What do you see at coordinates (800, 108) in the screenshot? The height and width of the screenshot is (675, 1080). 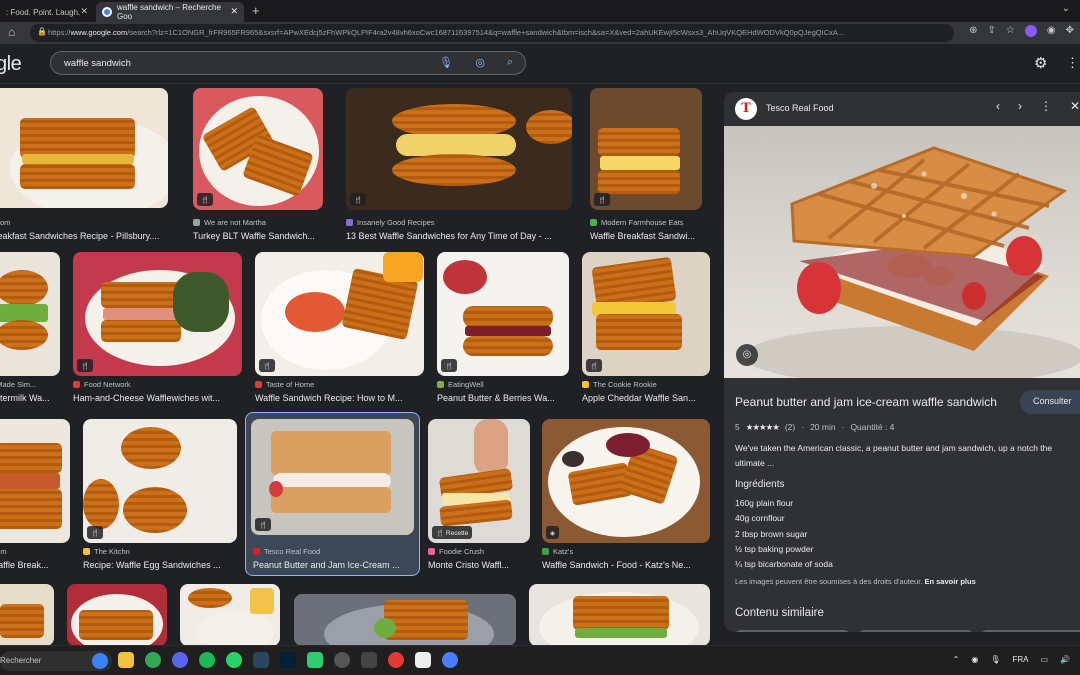 I see `panel-source: Tesco Real Food` at bounding box center [800, 108].